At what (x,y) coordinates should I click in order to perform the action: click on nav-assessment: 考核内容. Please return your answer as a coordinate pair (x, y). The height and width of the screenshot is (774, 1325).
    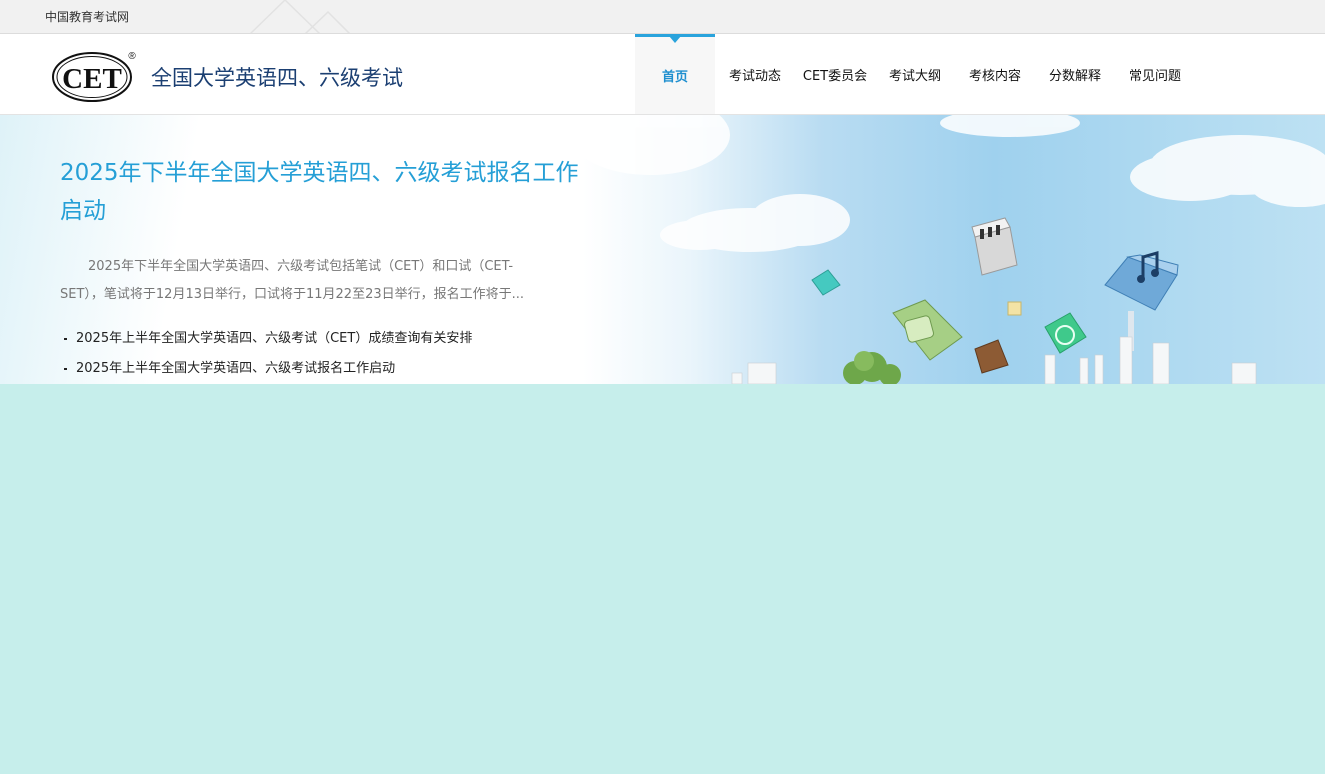
    Looking at the image, I should click on (995, 74).